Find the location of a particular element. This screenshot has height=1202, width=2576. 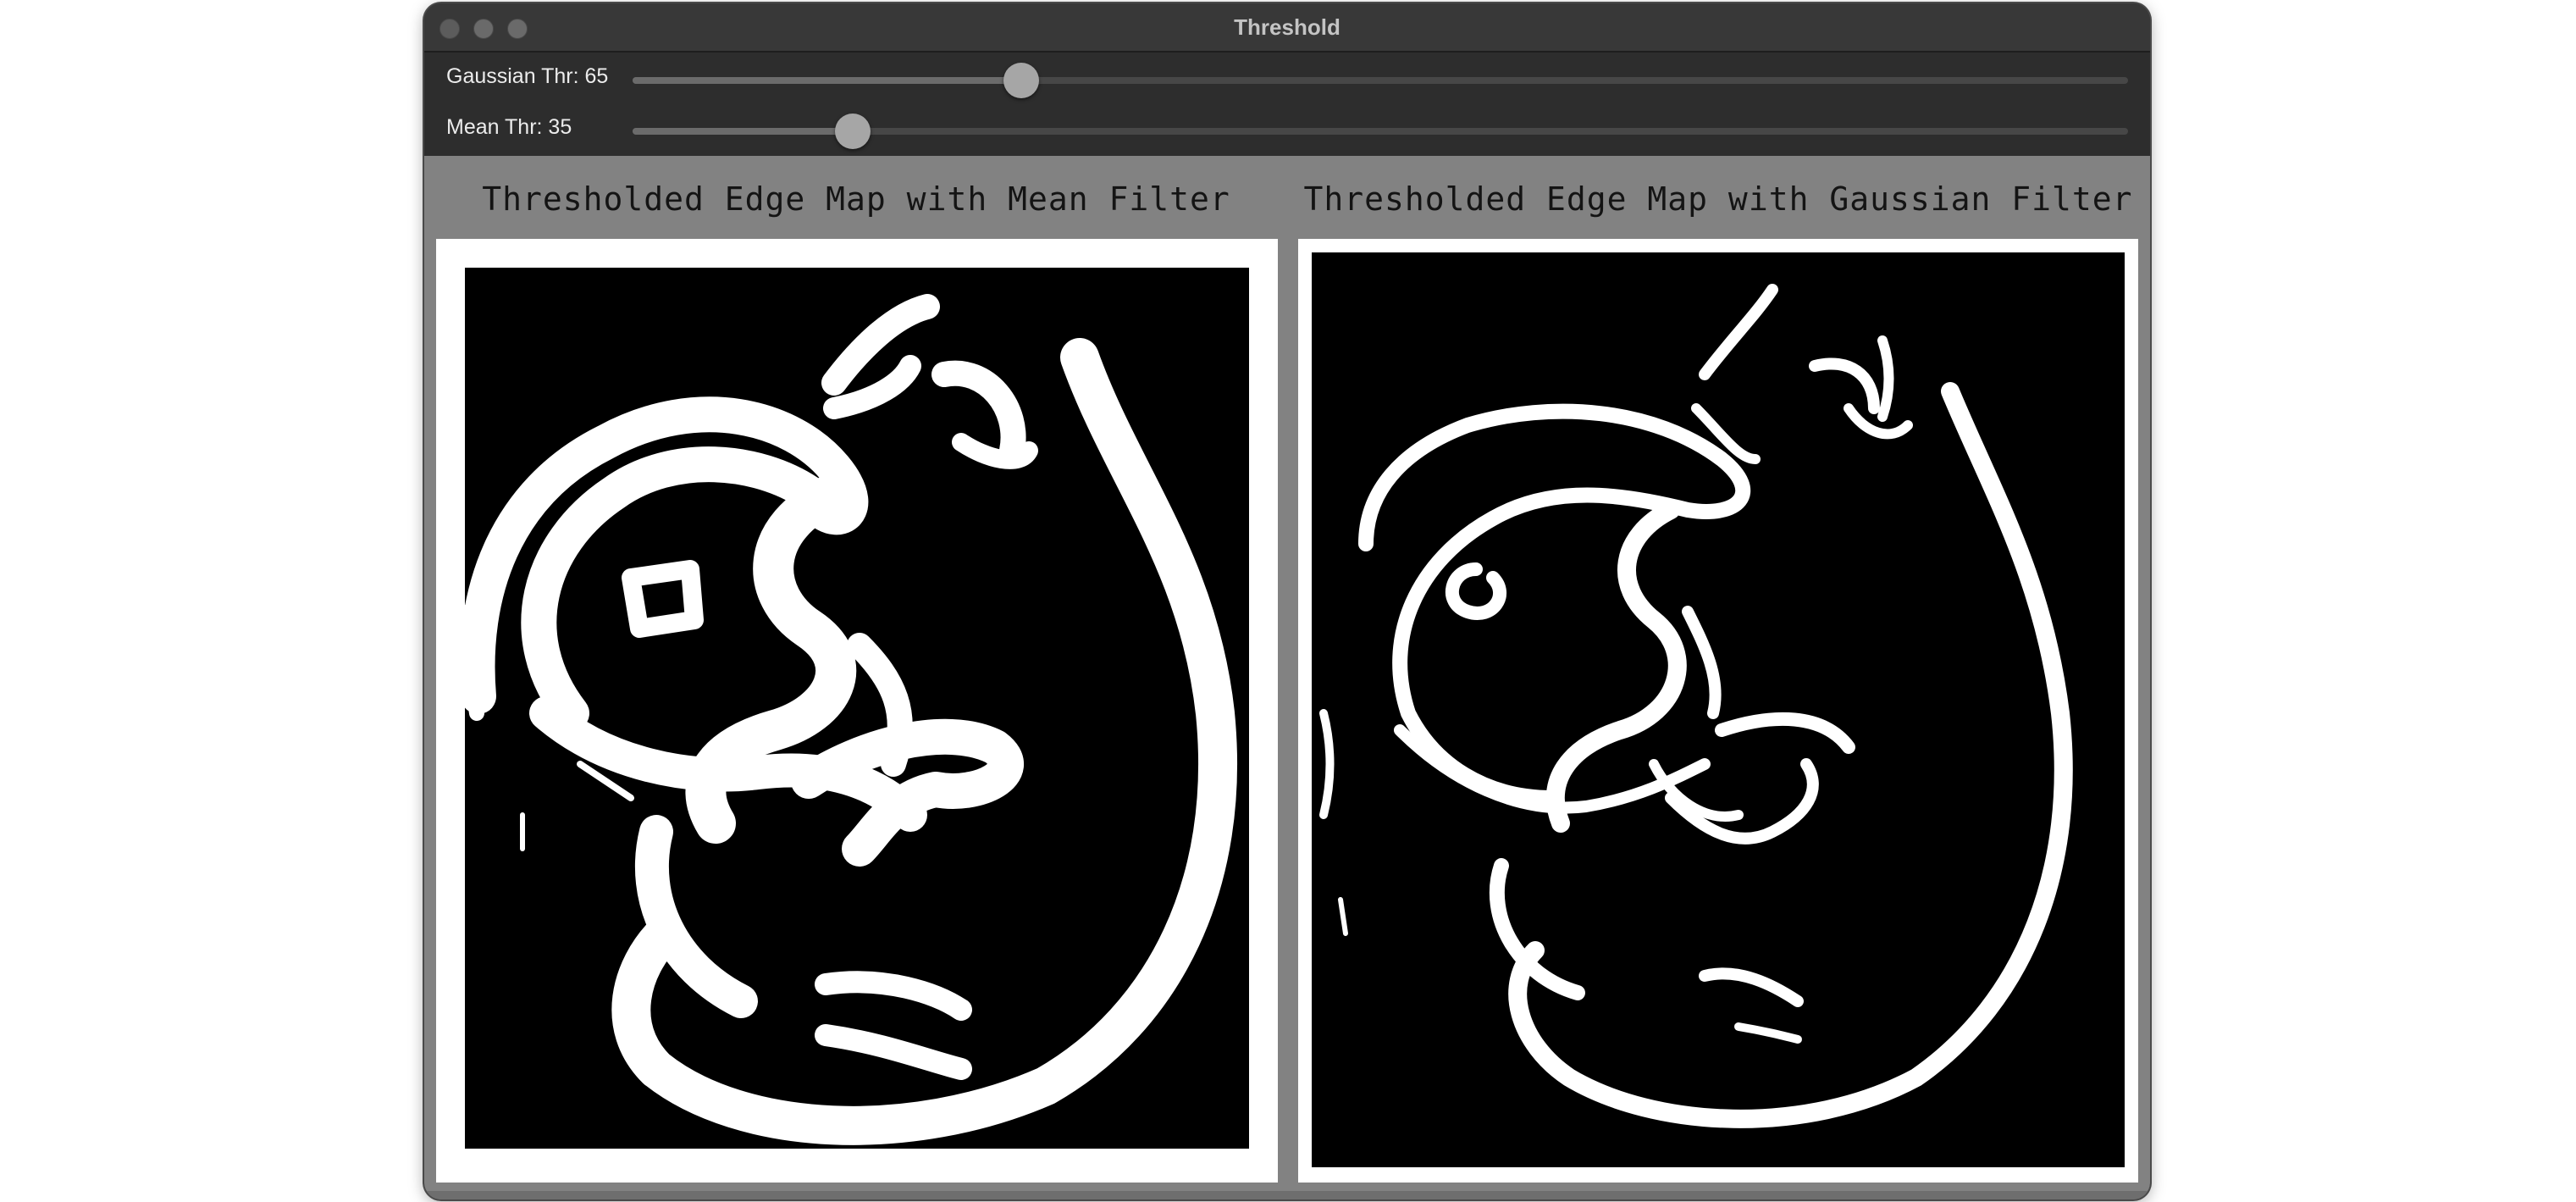

mean-threshold-thumb is located at coordinates (852, 131).